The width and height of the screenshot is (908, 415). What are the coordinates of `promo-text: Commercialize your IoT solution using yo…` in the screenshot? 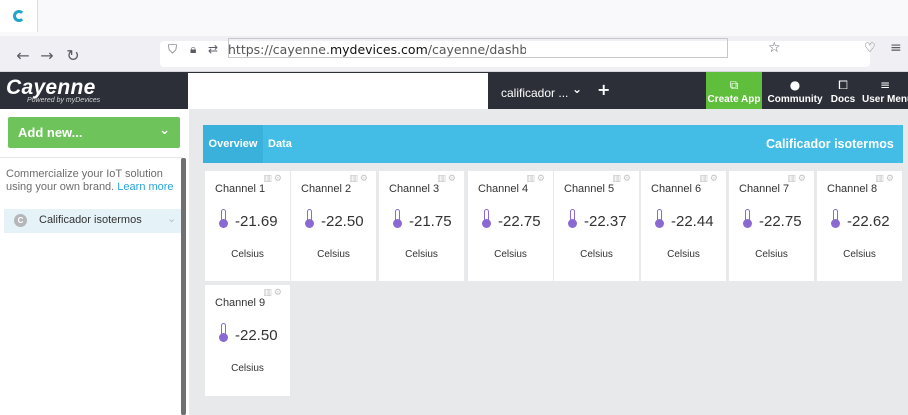 It's located at (92, 181).